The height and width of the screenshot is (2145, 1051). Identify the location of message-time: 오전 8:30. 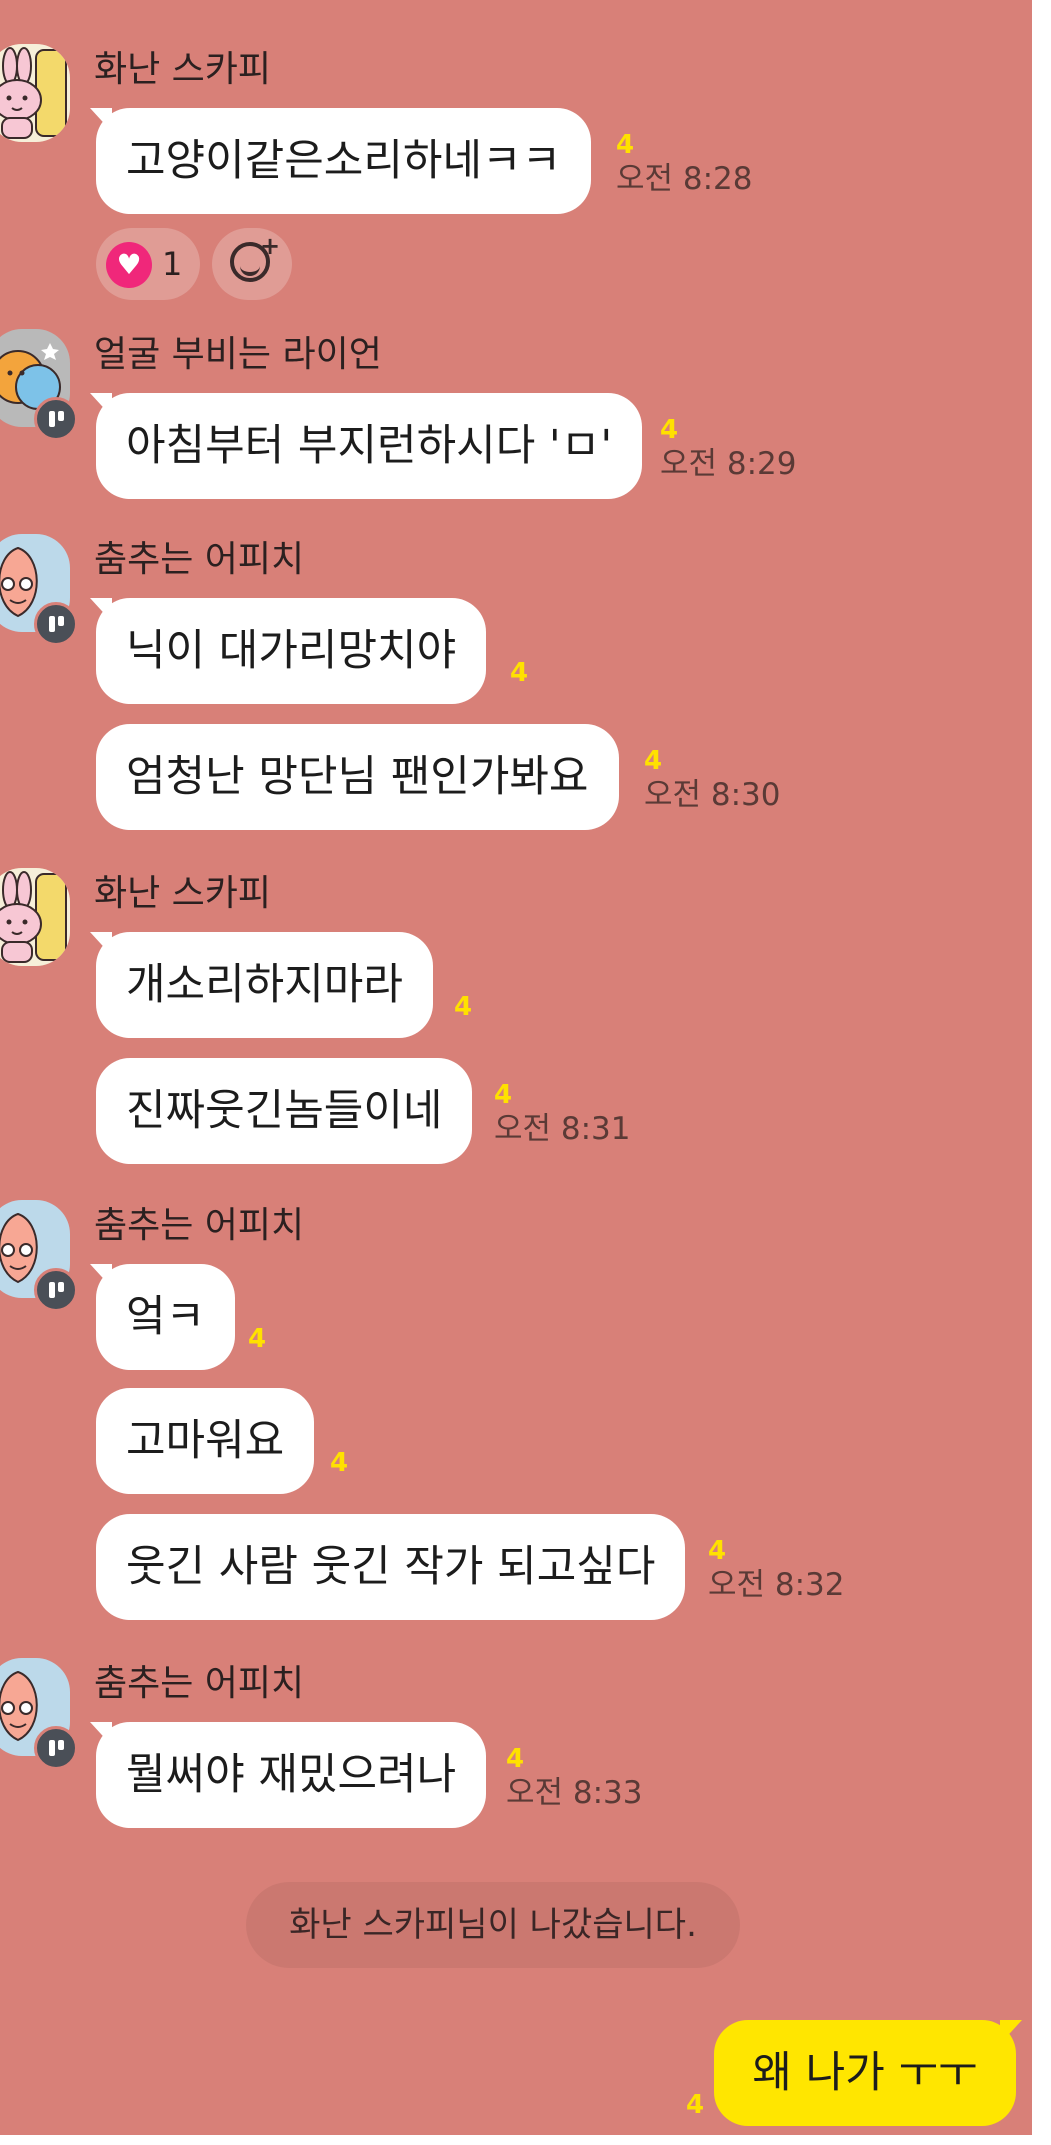
(712, 795).